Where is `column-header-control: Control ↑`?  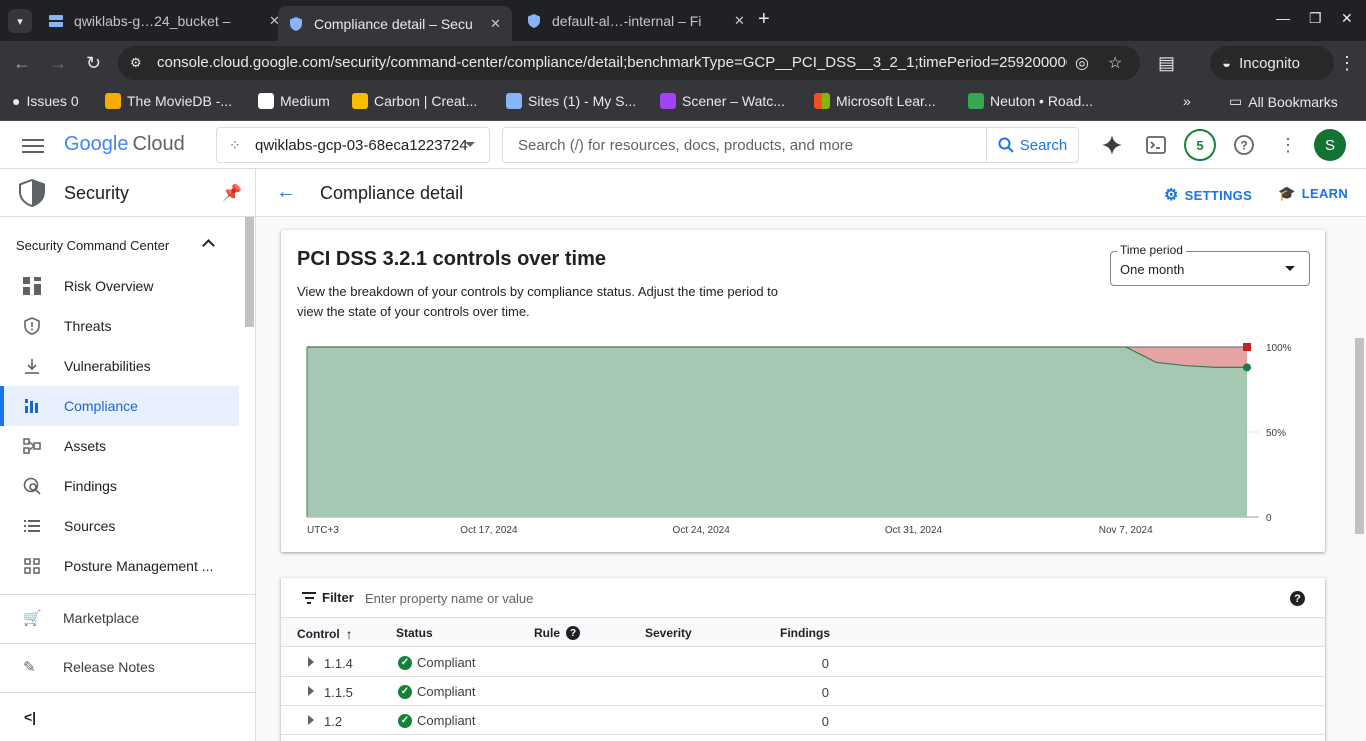
column-header-control: Control ↑ is located at coordinates (325, 634).